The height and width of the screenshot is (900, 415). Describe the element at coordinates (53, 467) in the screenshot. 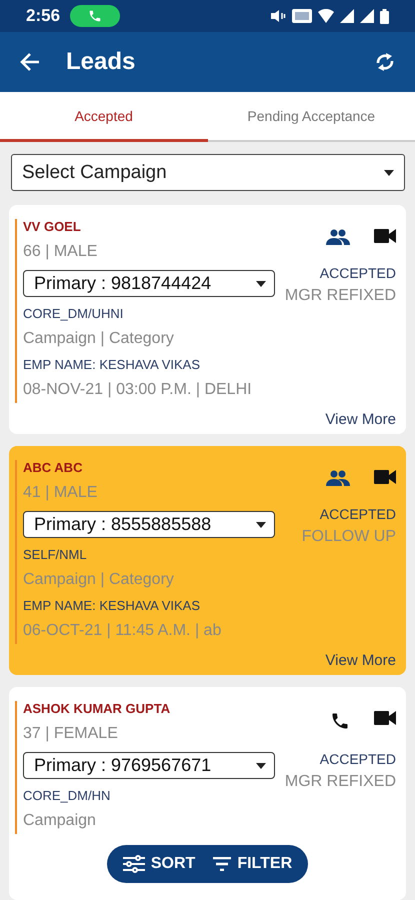

I see `lead-name: ABC ABC` at that location.